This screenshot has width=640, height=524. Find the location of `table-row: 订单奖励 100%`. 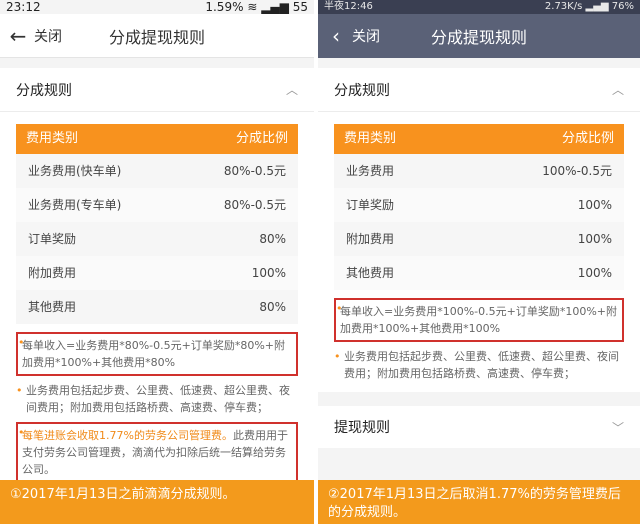

table-row: 订单奖励 100% is located at coordinates (479, 205).